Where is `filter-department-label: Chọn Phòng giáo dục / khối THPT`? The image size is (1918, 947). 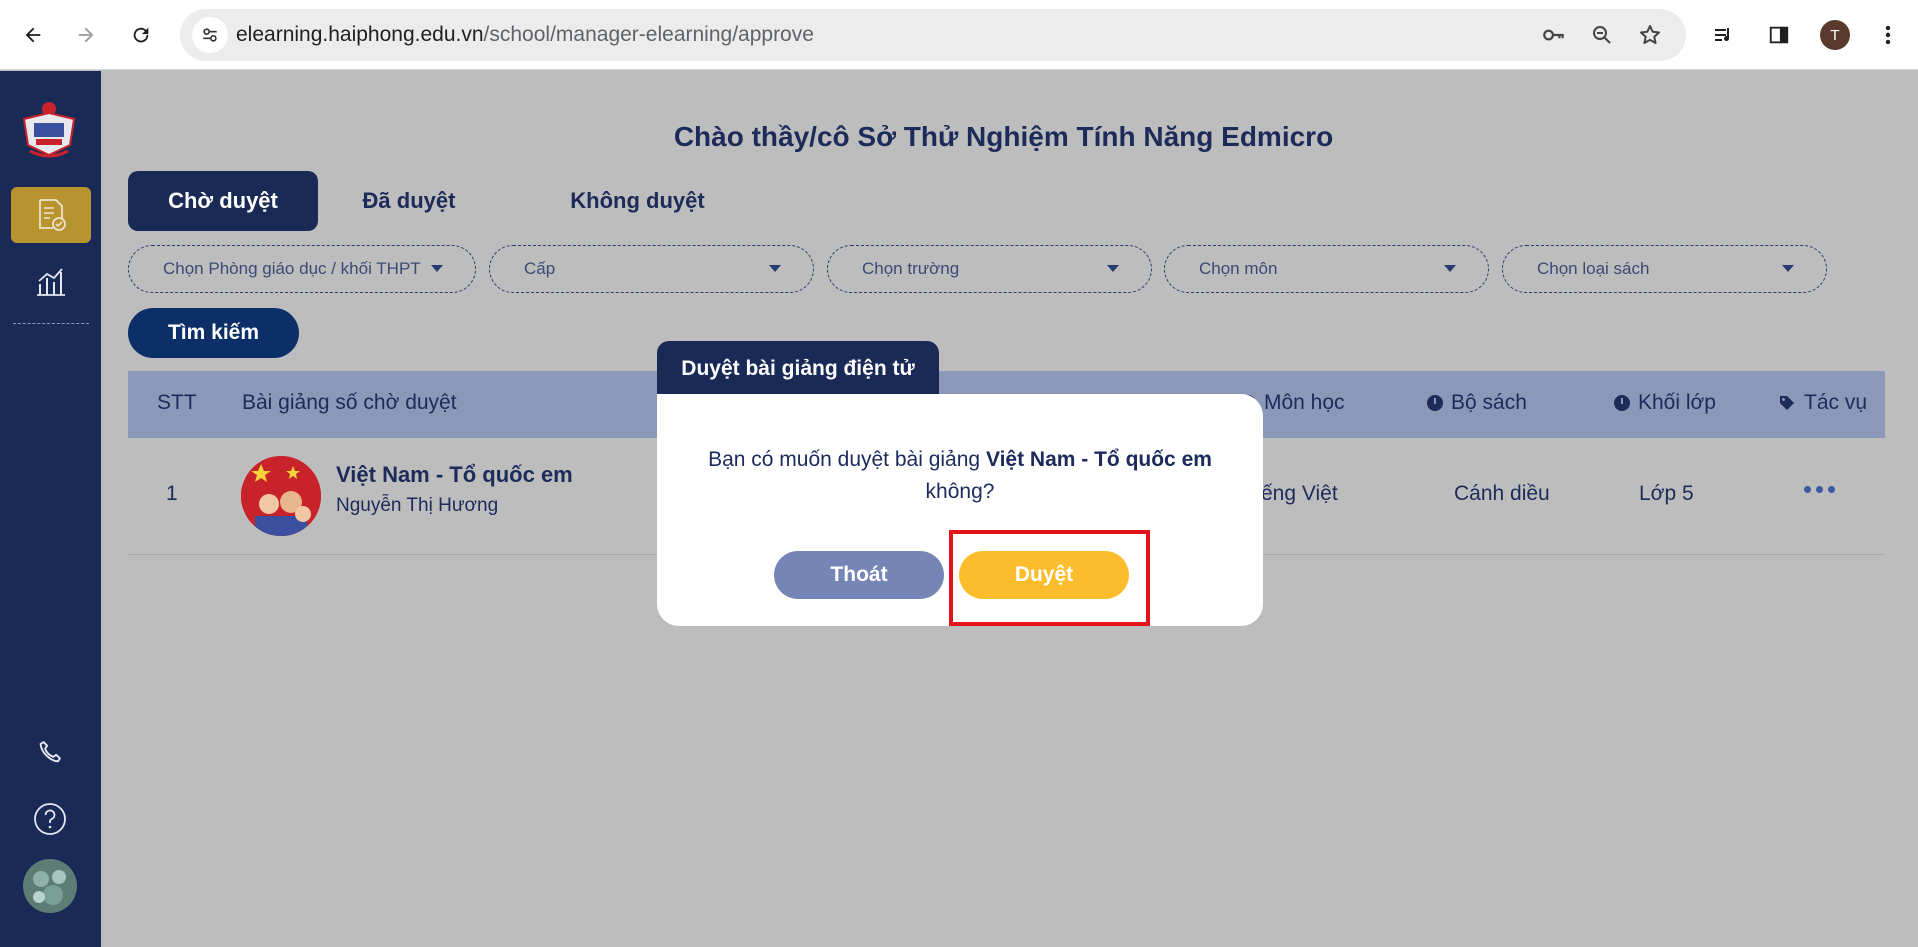
filter-department-label: Chọn Phòng giáo dục / khối THPT is located at coordinates (292, 268).